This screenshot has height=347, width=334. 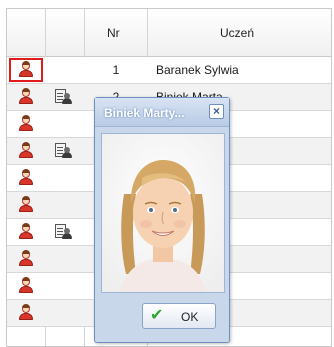 I want to click on ok-button-label: OK, so click(x=190, y=317).